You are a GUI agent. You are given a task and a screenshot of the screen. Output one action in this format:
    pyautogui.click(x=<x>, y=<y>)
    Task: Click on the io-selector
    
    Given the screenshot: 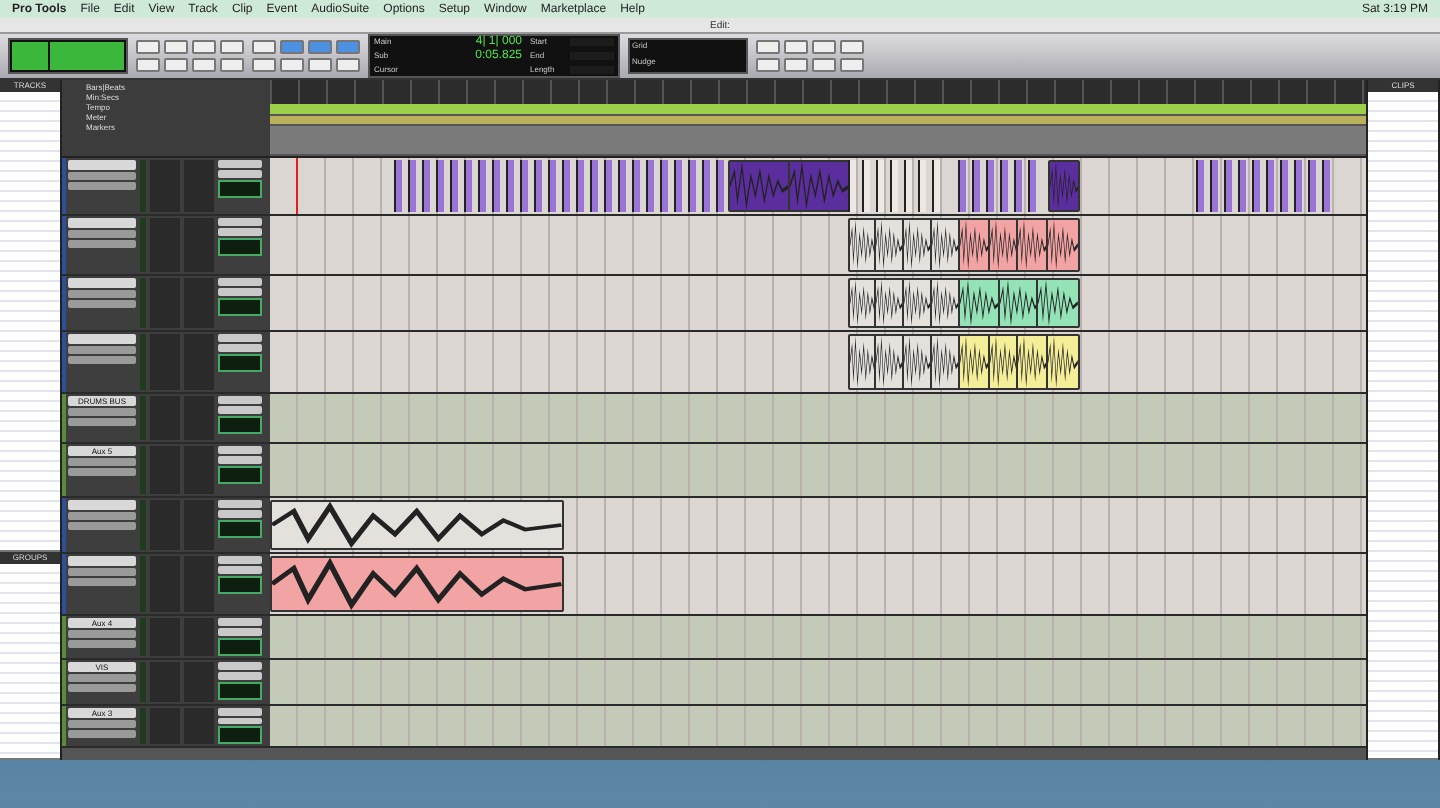 What is the action you would take?
    pyautogui.click(x=240, y=721)
    